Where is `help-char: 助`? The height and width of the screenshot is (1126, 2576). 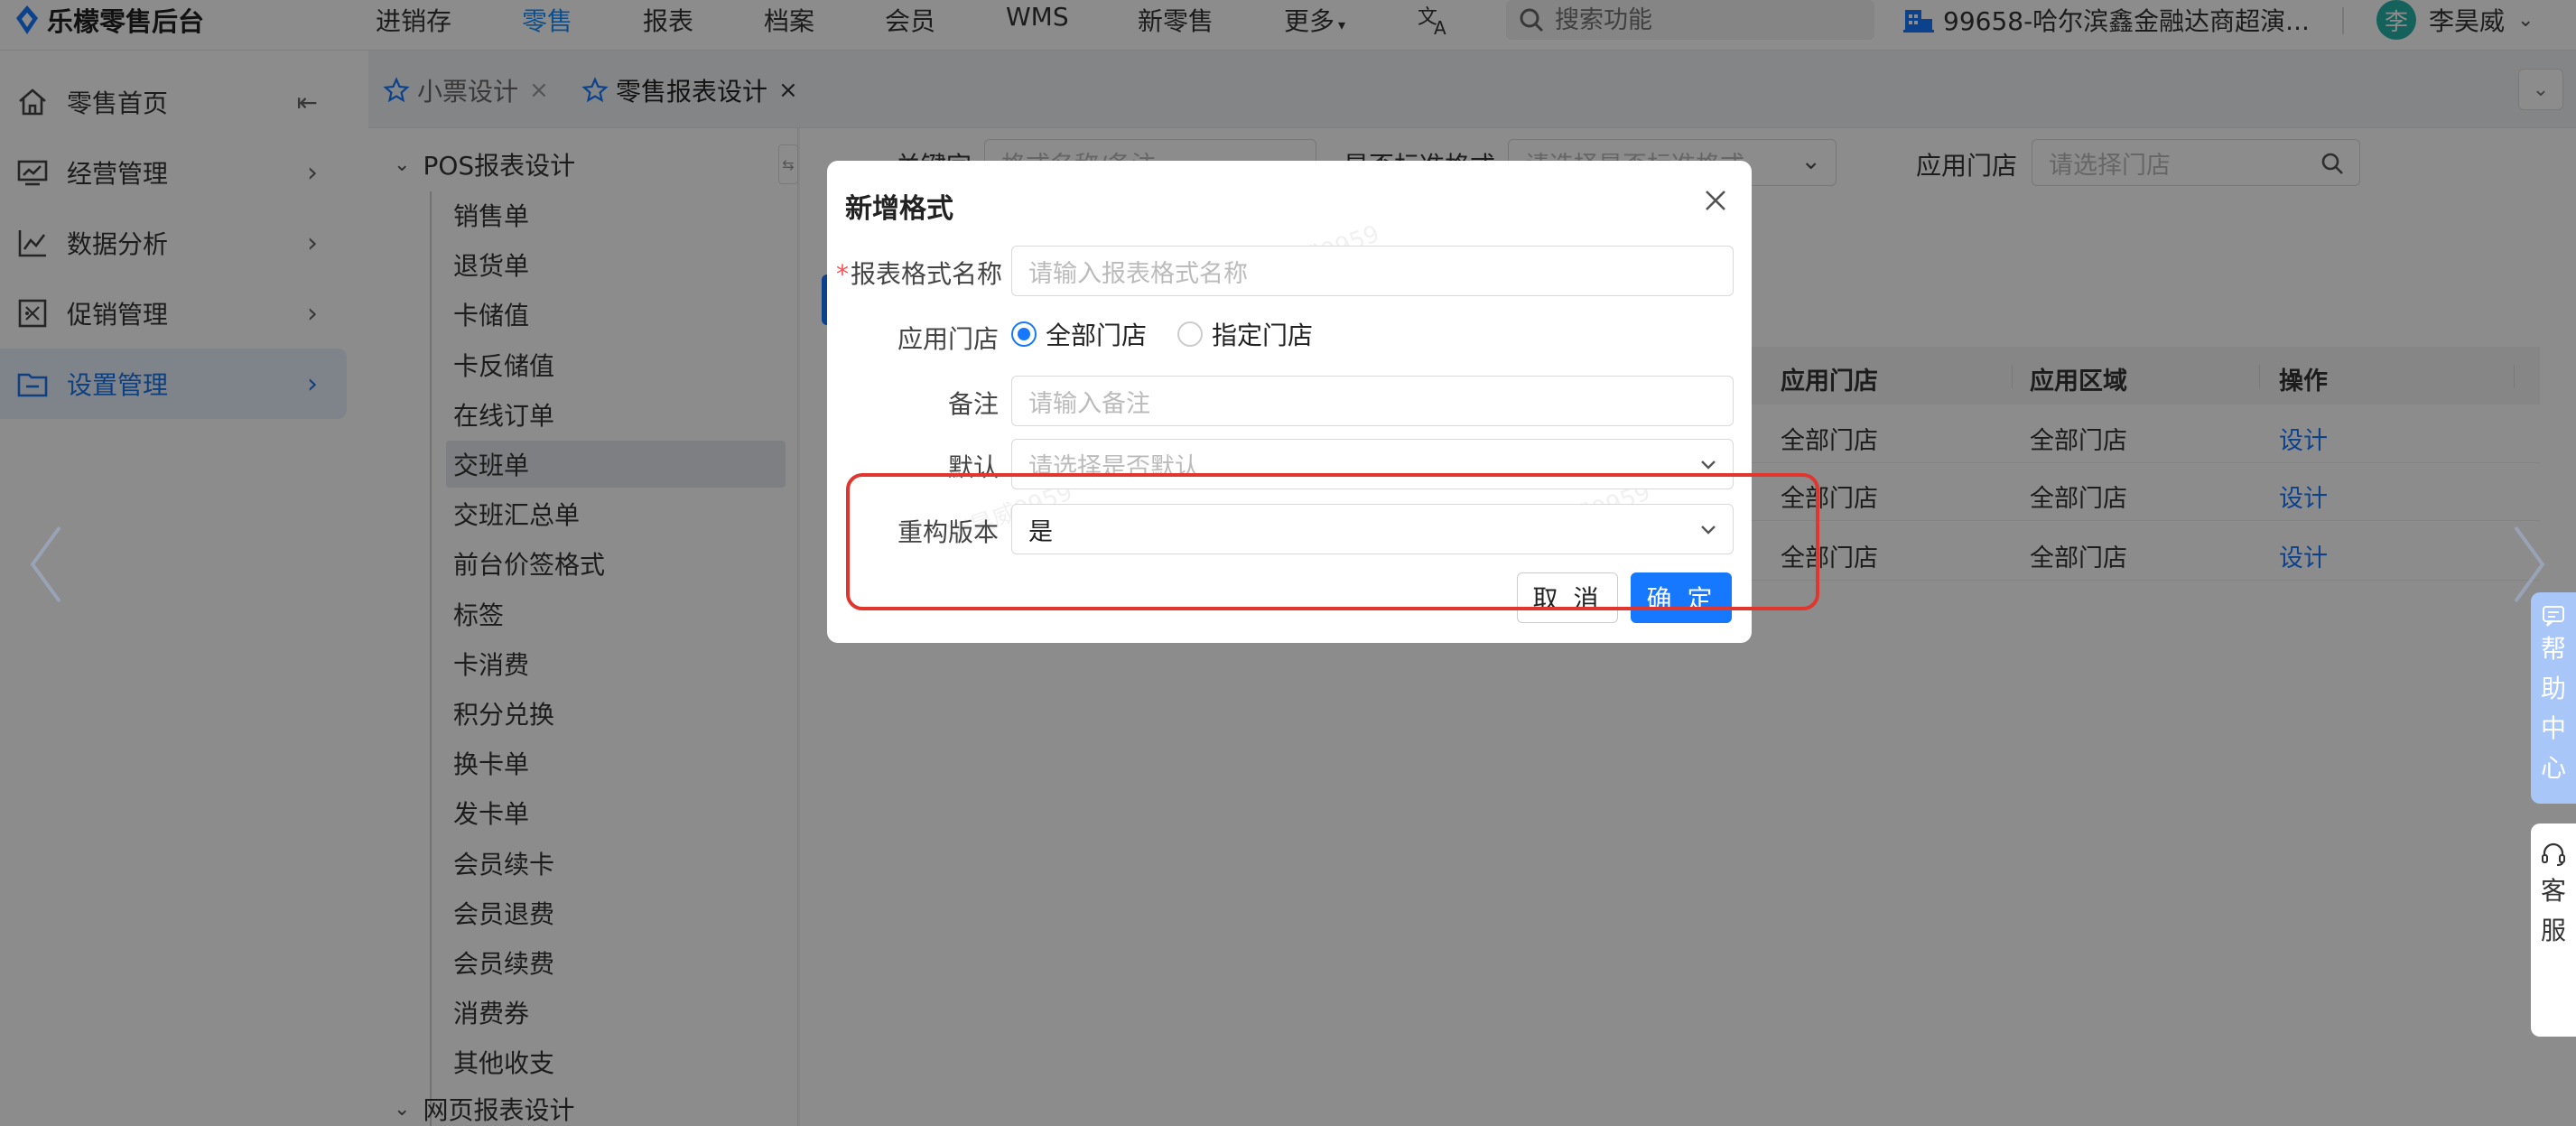 help-char: 助 is located at coordinates (2553, 688).